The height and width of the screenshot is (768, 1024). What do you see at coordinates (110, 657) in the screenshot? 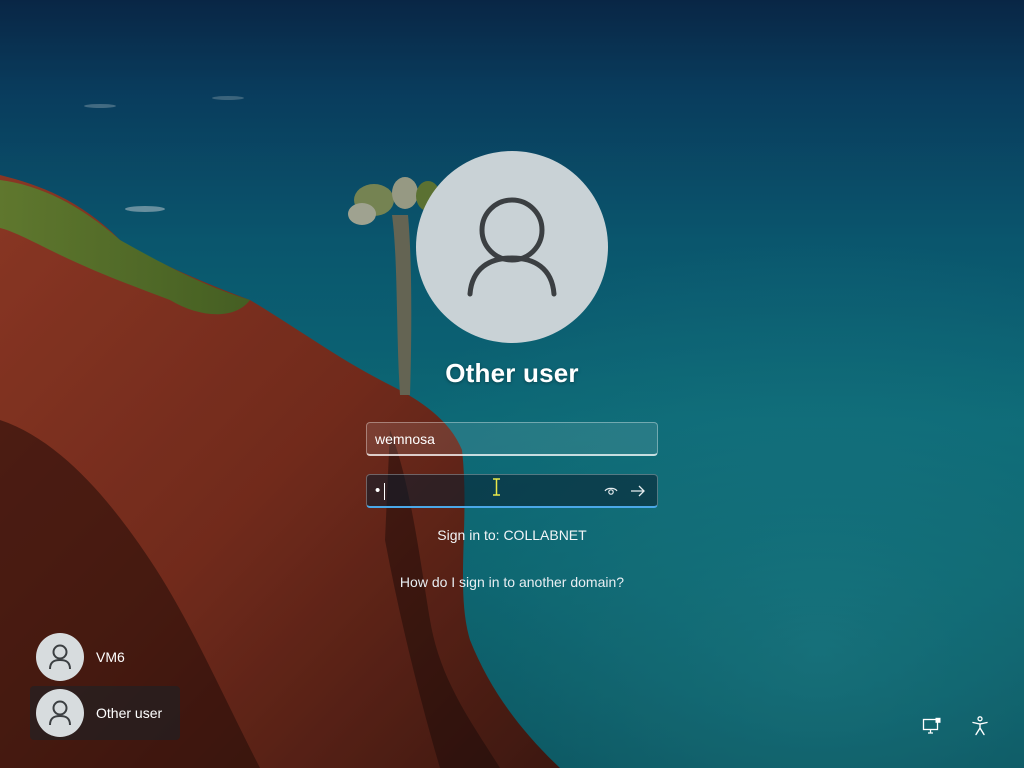
I see `user-list-item-label: VM6` at bounding box center [110, 657].